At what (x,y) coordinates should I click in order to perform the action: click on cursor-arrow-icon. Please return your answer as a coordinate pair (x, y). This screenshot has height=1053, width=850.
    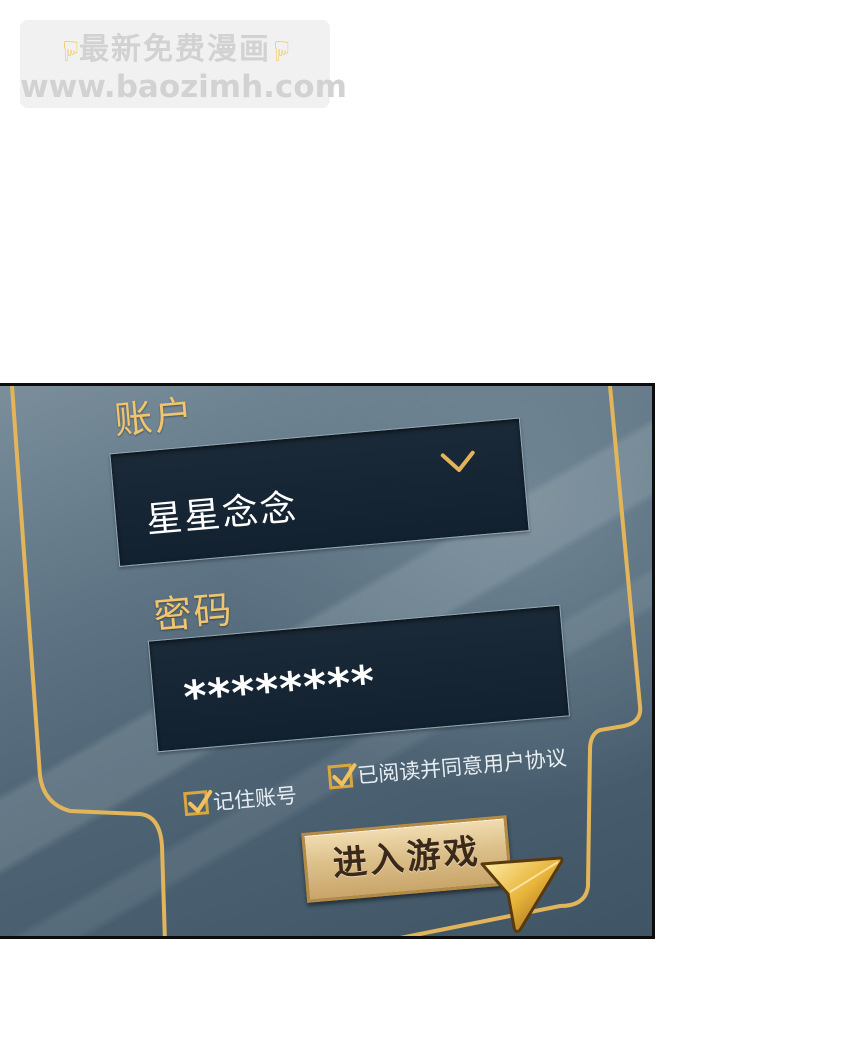
    Looking at the image, I should click on (522, 894).